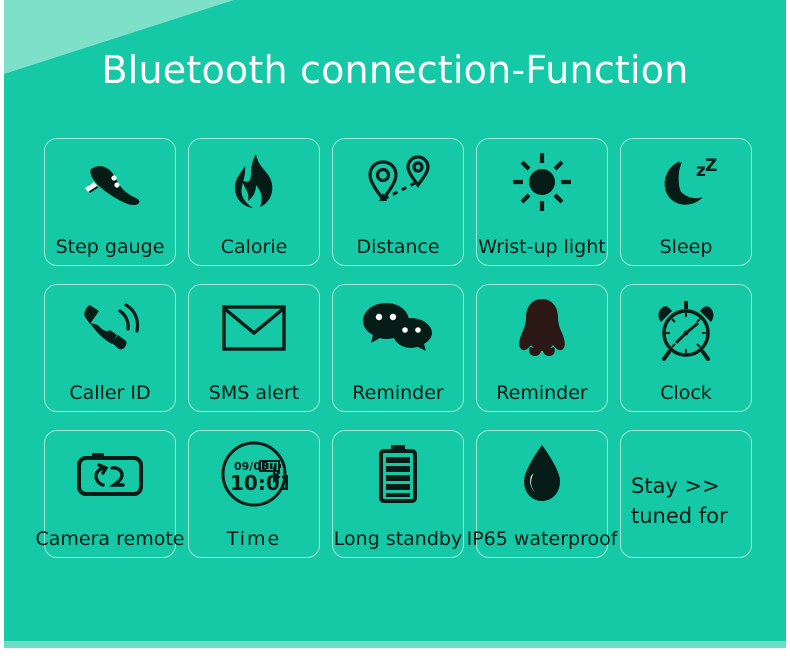  What do you see at coordinates (110, 180) in the screenshot?
I see `shoe-icon` at bounding box center [110, 180].